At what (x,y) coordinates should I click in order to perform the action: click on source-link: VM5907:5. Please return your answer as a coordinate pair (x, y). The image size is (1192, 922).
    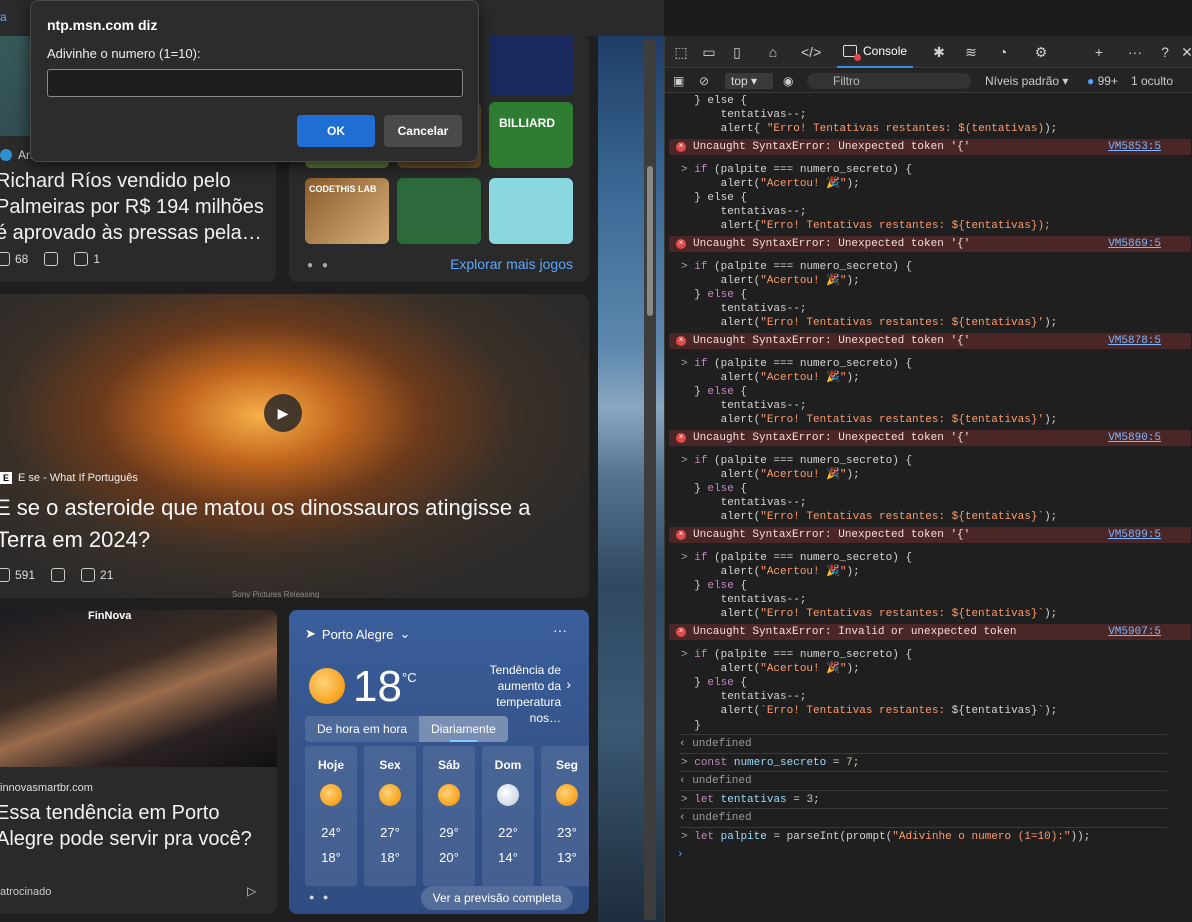
    Looking at the image, I should click on (1134, 632).